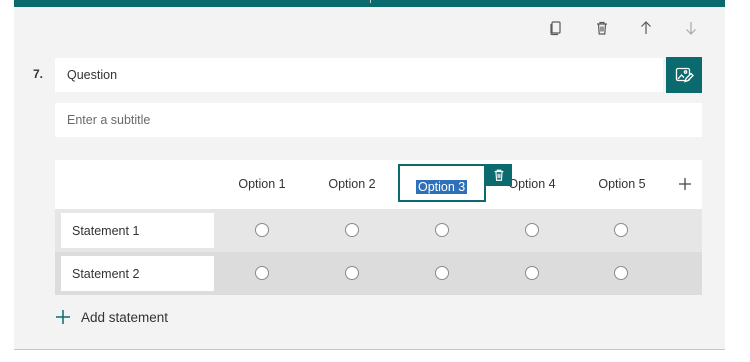 This screenshot has height=362, width=750. I want to click on question-number: 7., so click(38, 74).